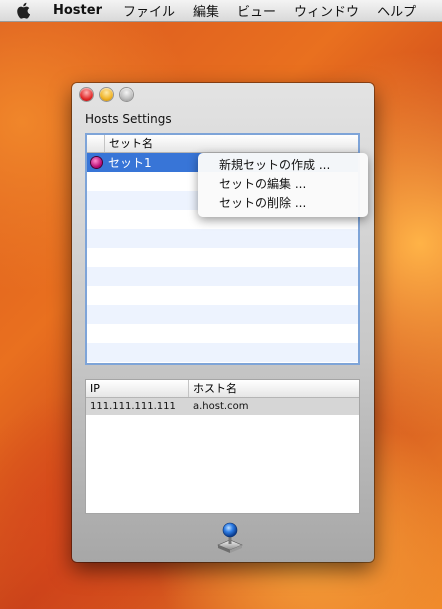 This screenshot has width=442, height=609. I want to click on menu-edit: 編集, so click(206, 10).